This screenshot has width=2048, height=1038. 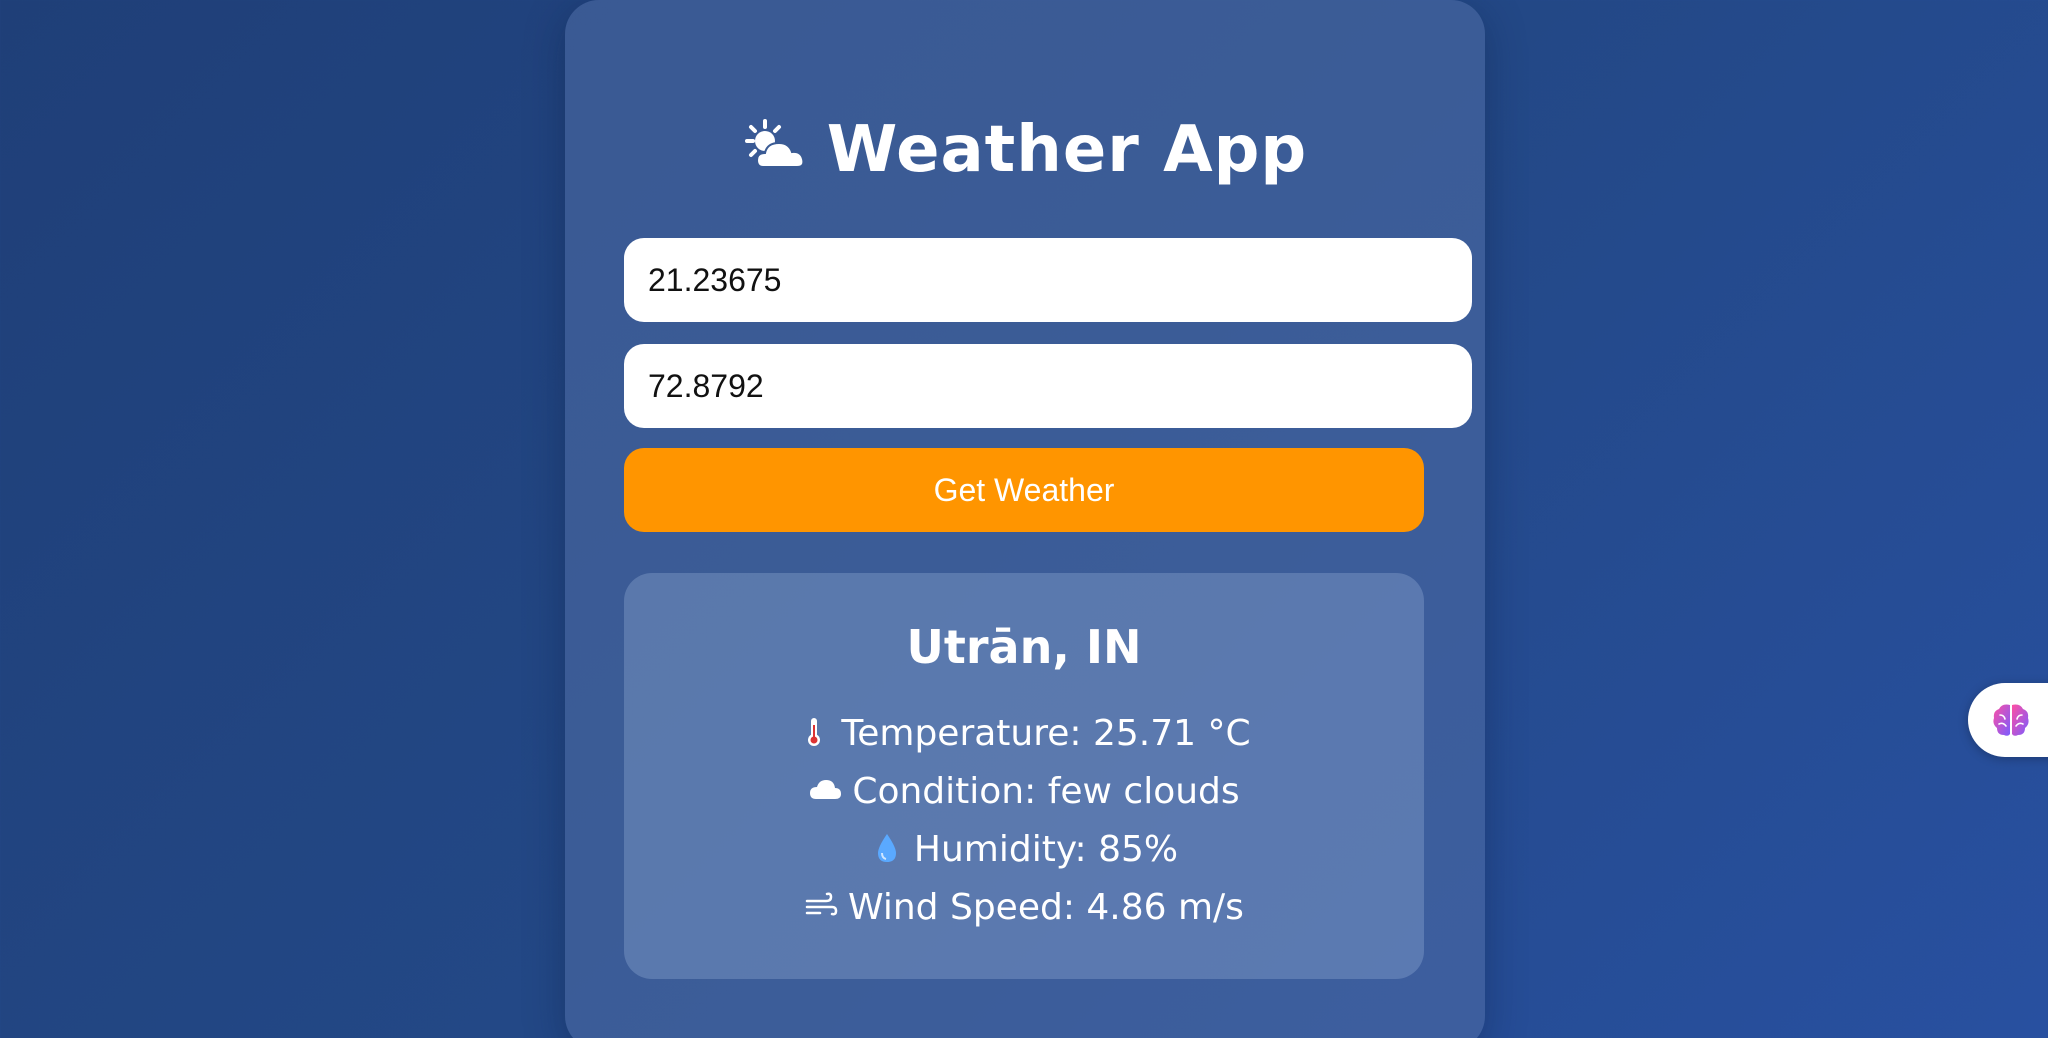 What do you see at coordinates (1046, 907) in the screenshot?
I see `wind-text: Wind Speed: 4.86 m/s` at bounding box center [1046, 907].